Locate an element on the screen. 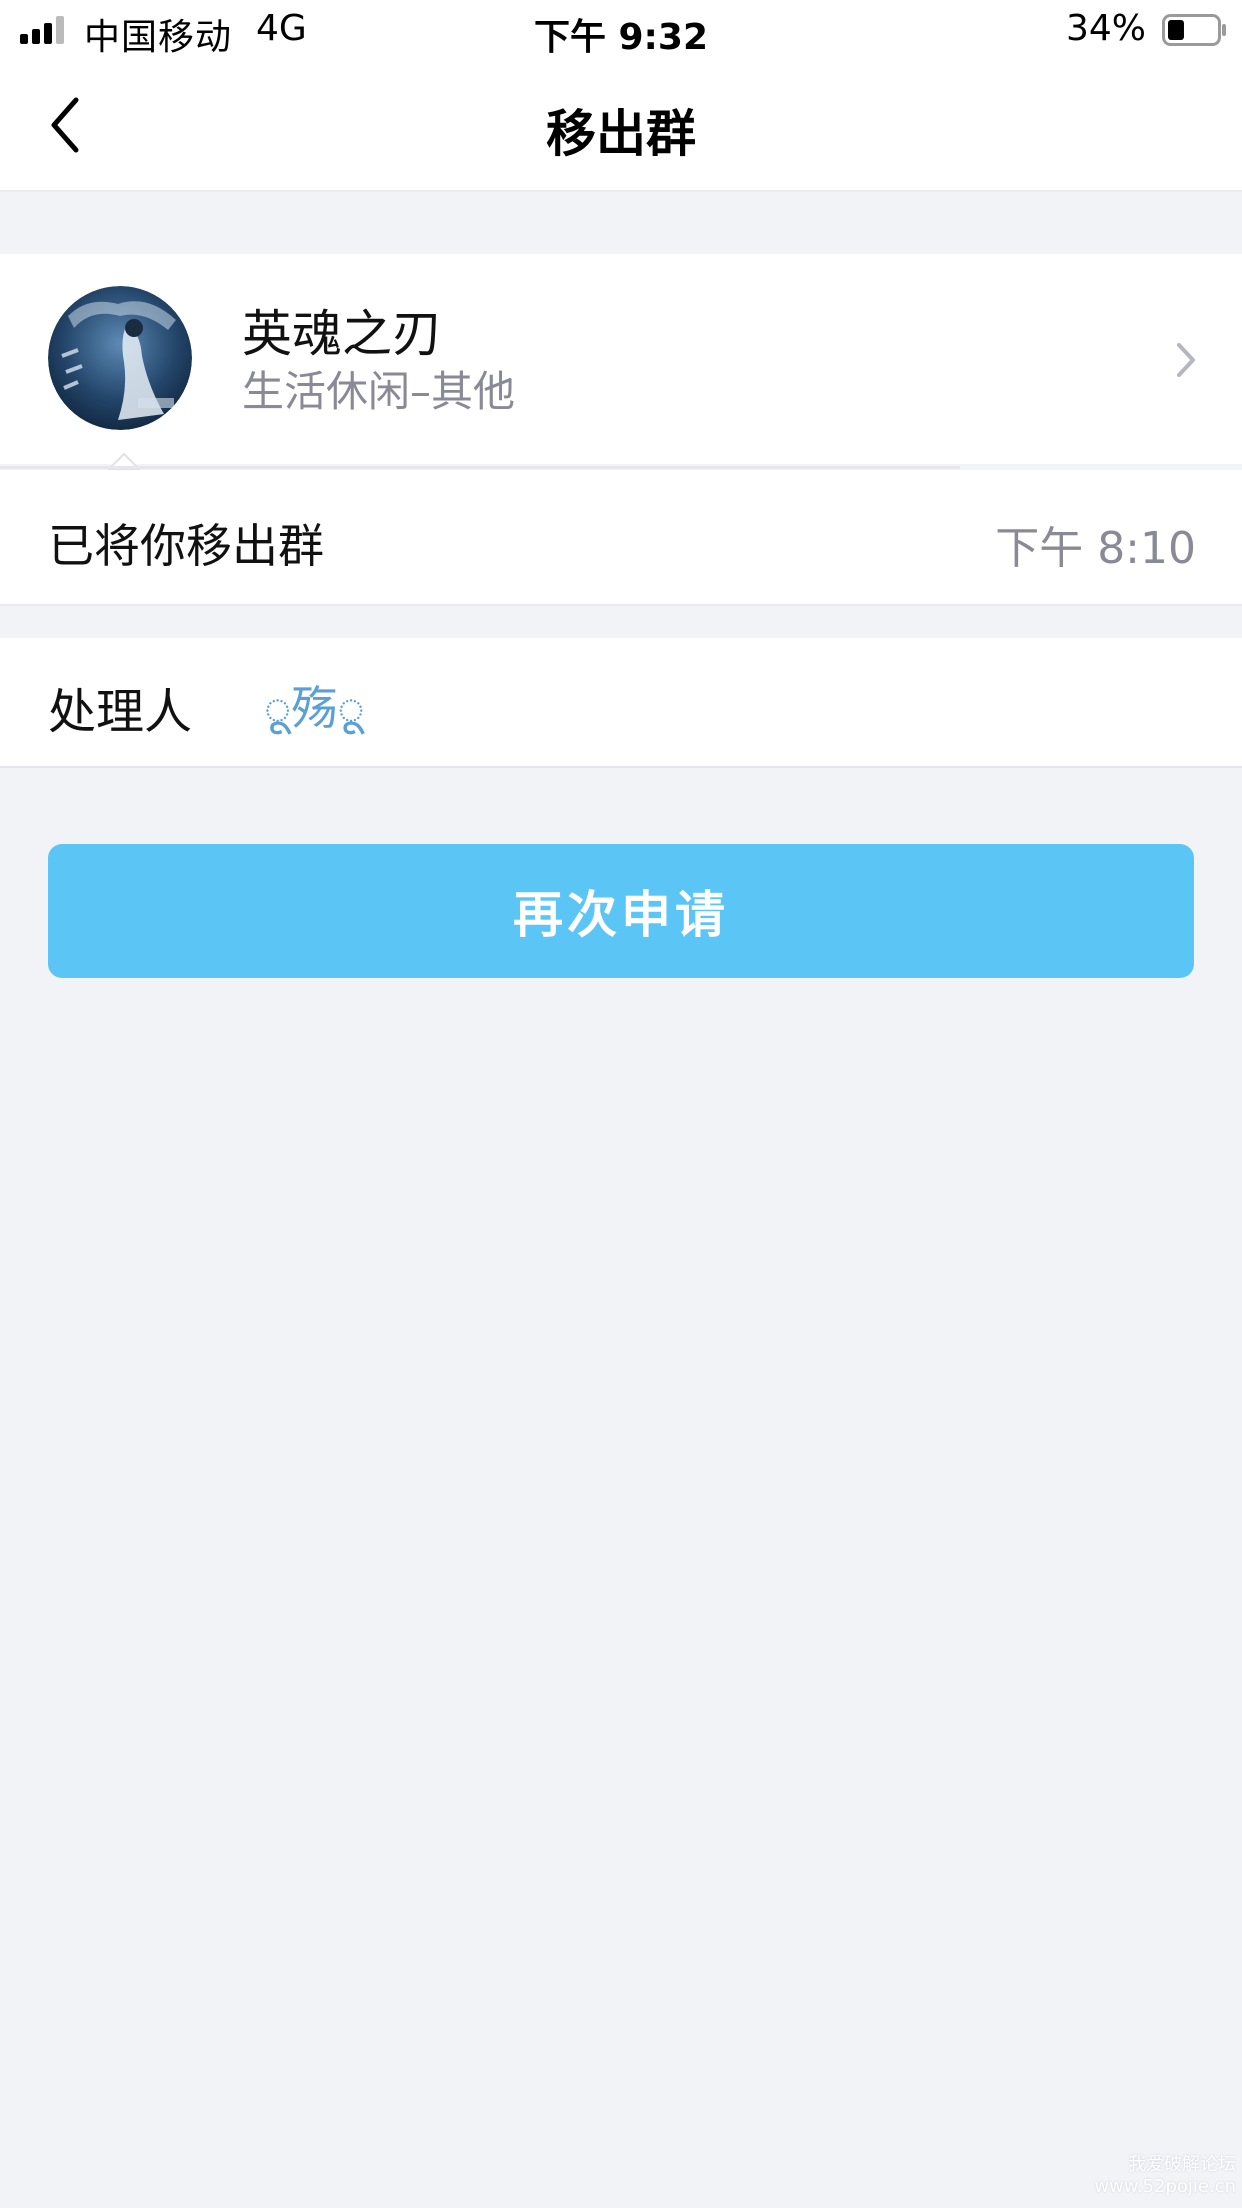 This screenshot has width=1242, height=2208. removal-notice-text: 已将你移出群 is located at coordinates (186, 546).